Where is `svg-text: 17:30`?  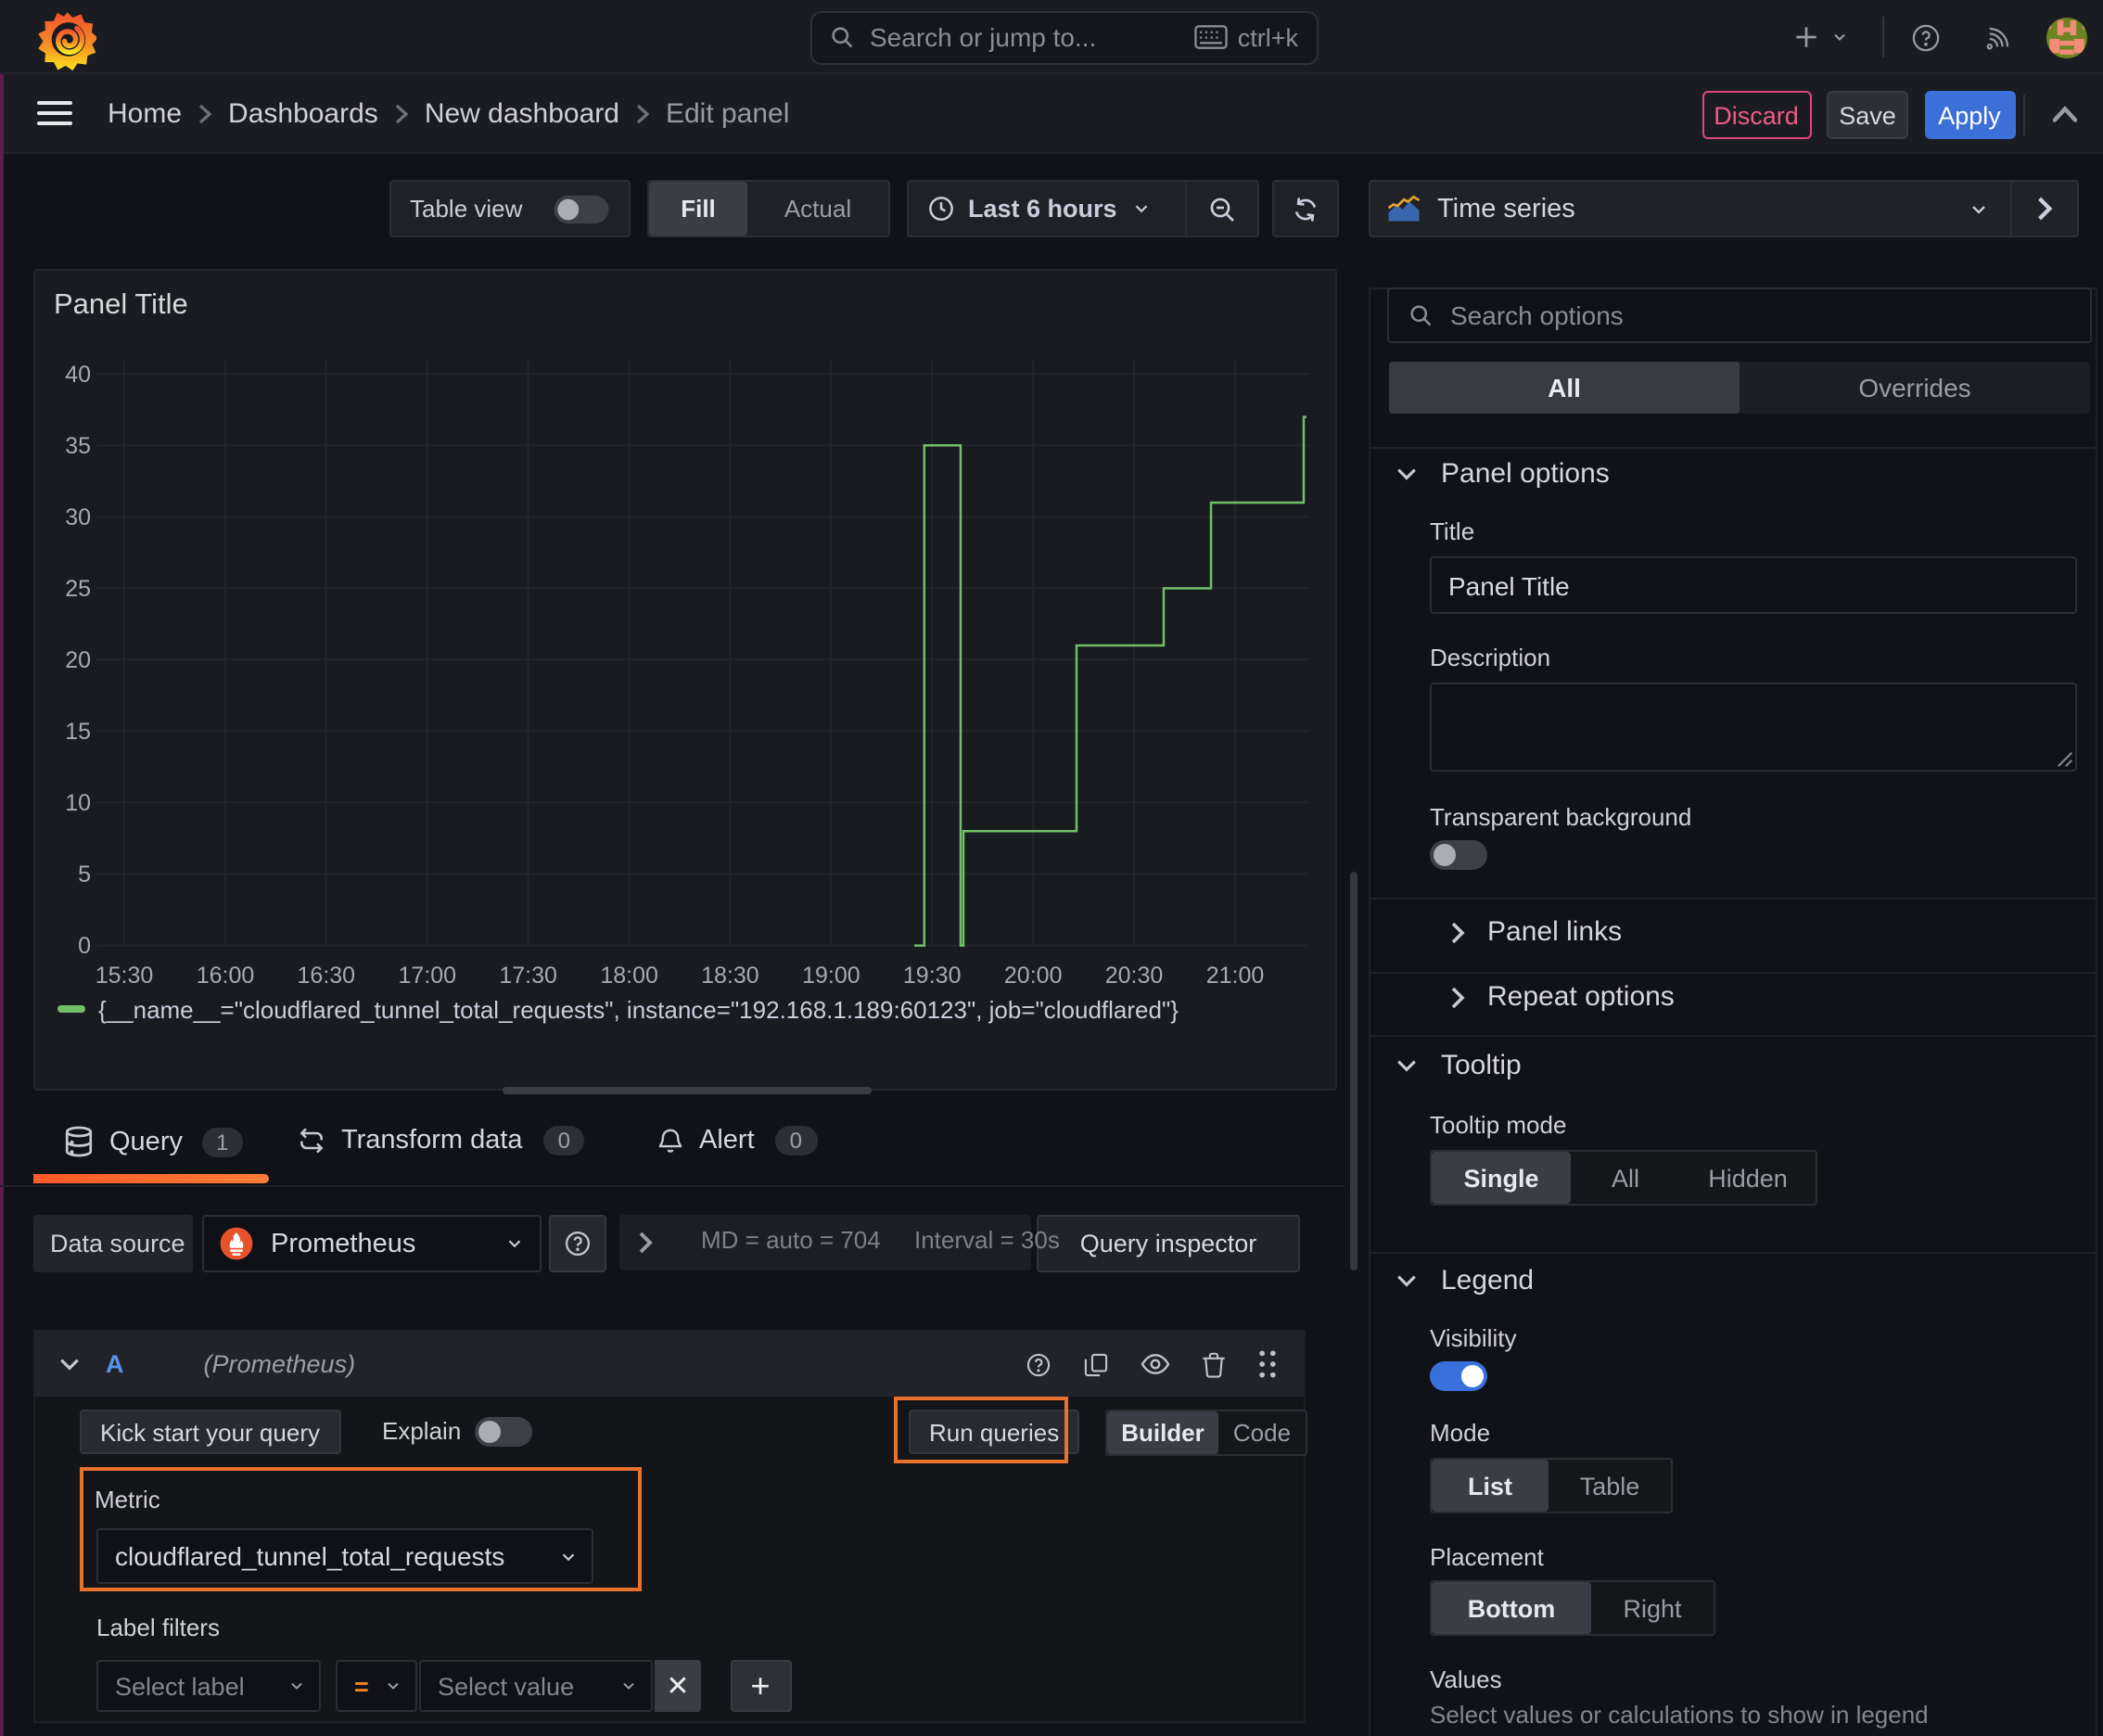 svg-text: 17:30 is located at coordinates (528, 976).